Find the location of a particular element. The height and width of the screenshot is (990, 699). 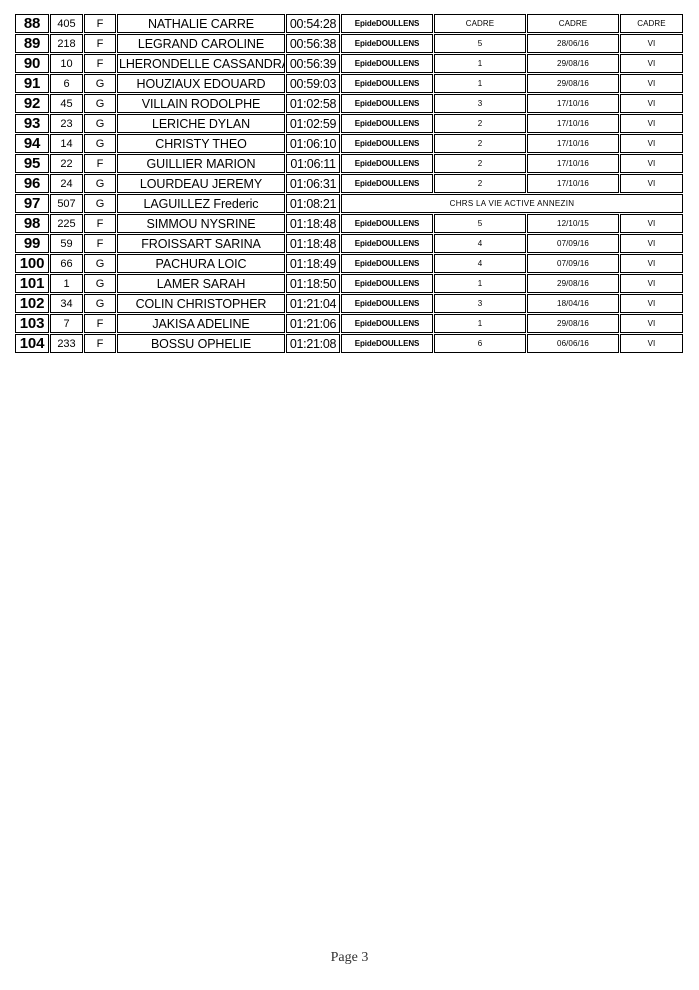

cell-date: 18/04/16 is located at coordinates (573, 303).